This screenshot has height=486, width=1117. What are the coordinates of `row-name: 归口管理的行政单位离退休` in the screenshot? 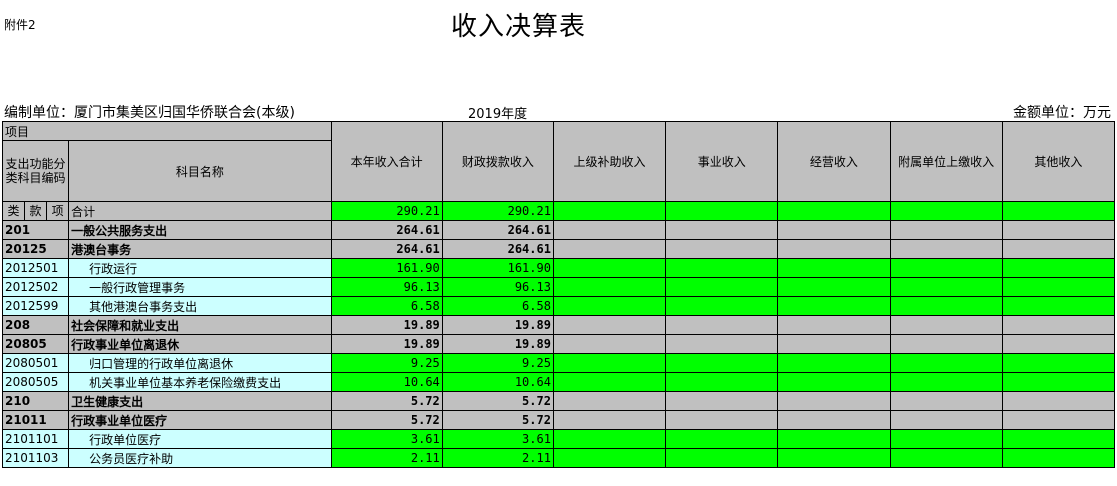 It's located at (200, 363).